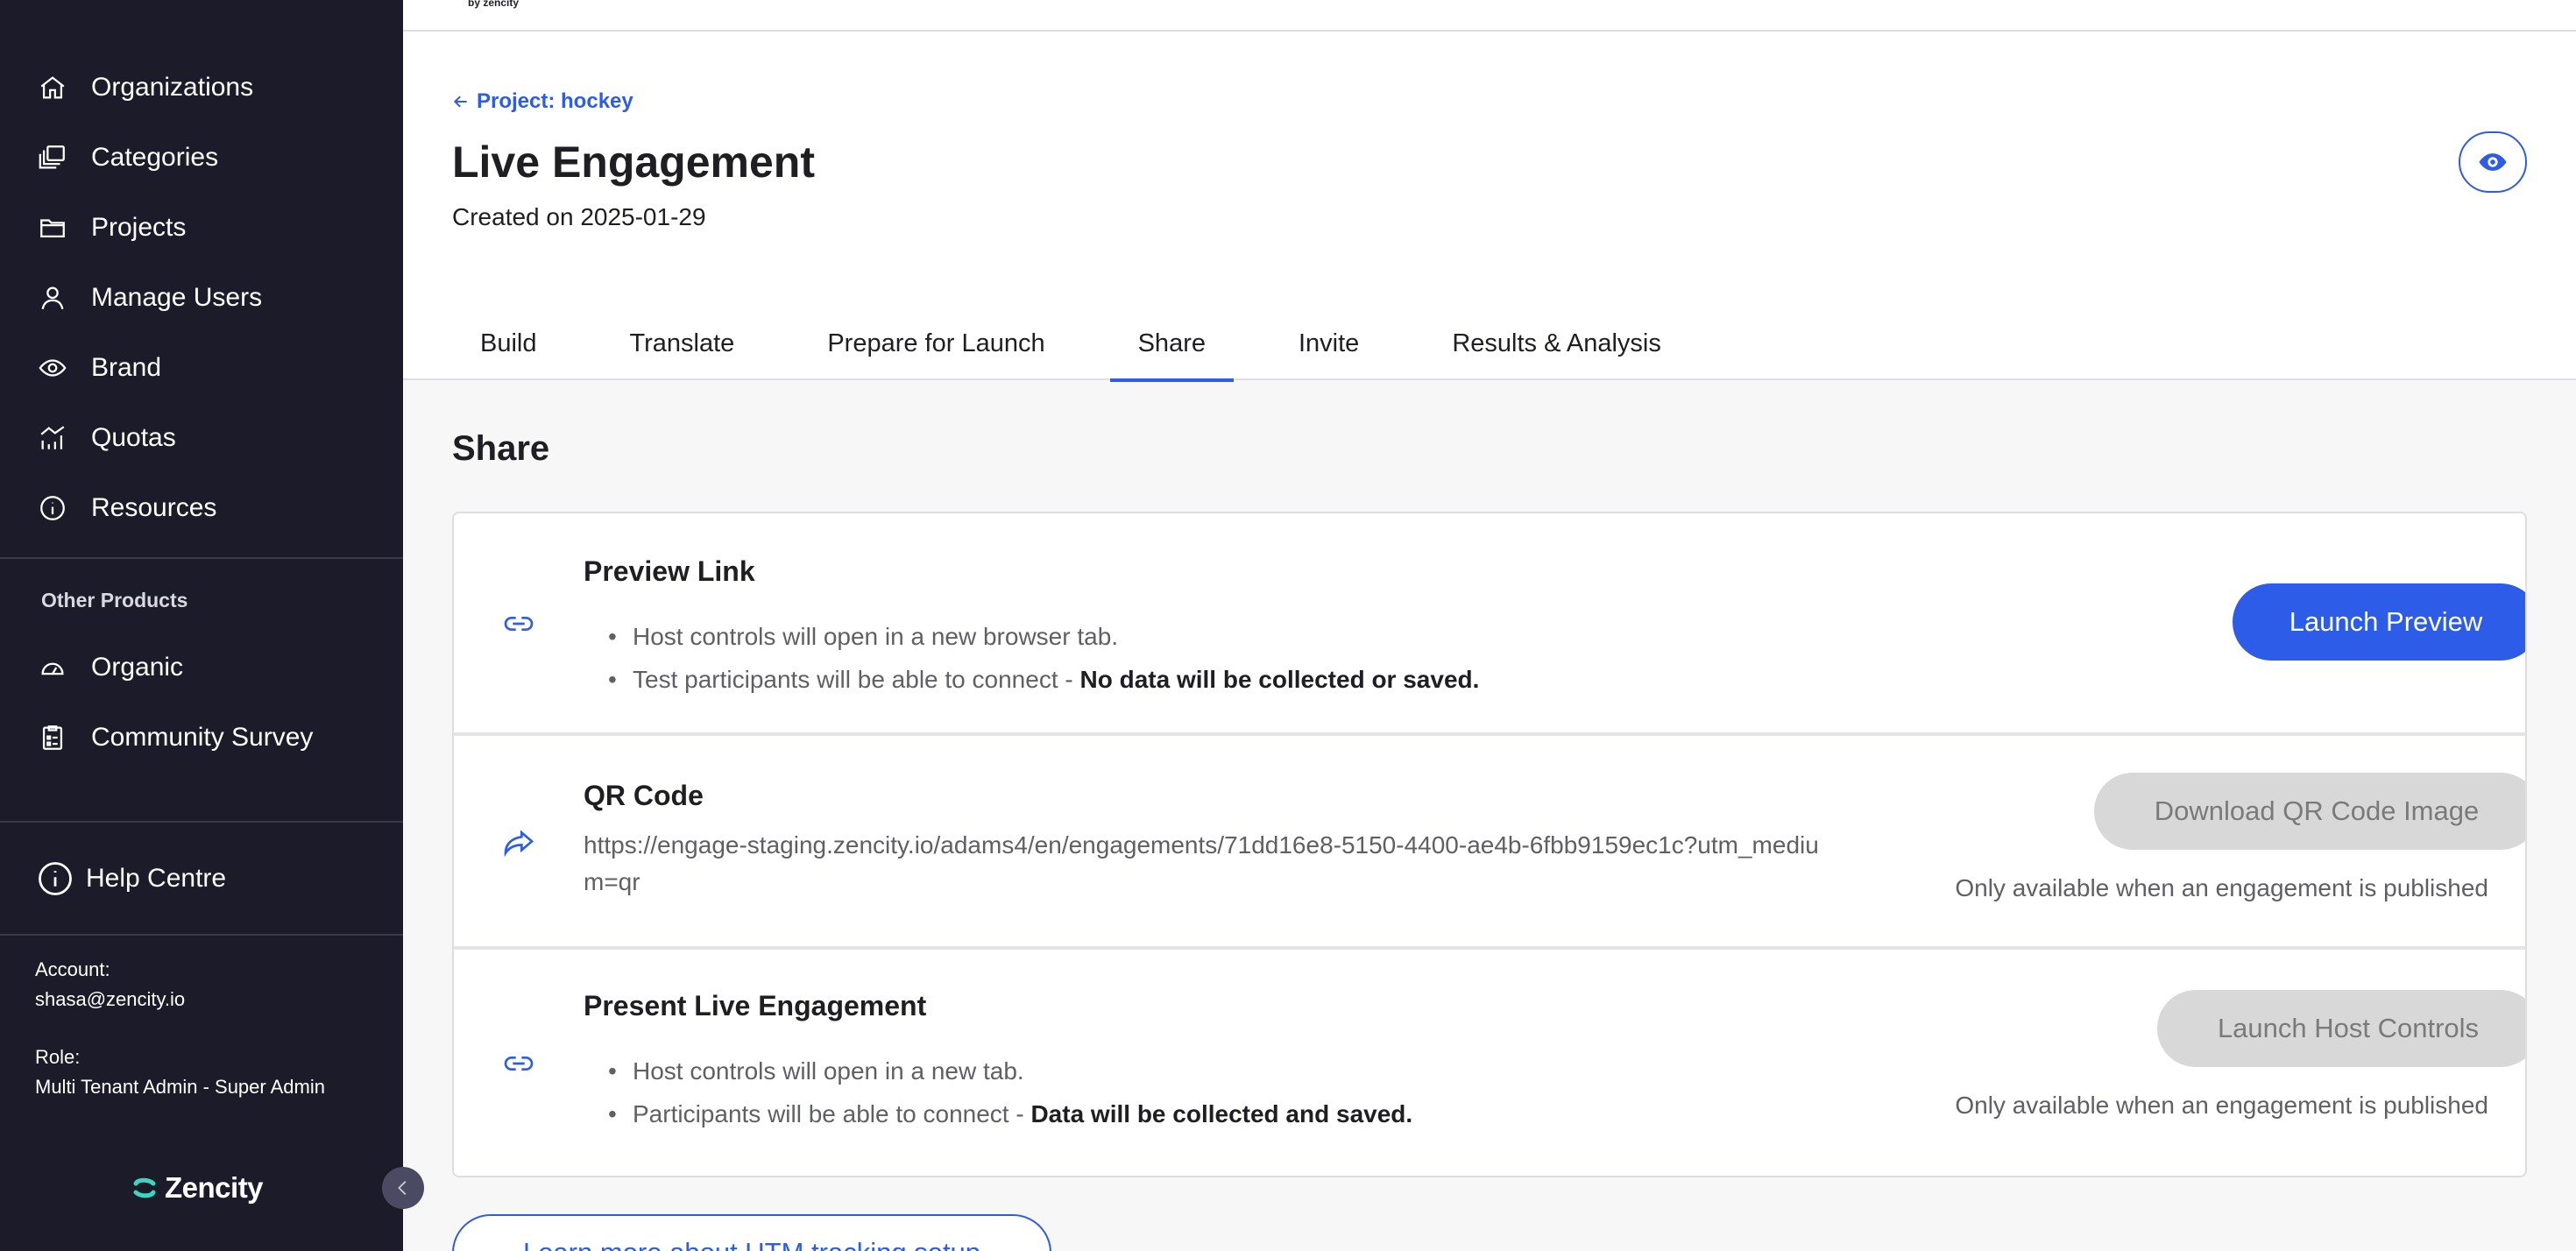 The width and height of the screenshot is (2576, 1251). I want to click on info-circle-icon, so click(55, 879).